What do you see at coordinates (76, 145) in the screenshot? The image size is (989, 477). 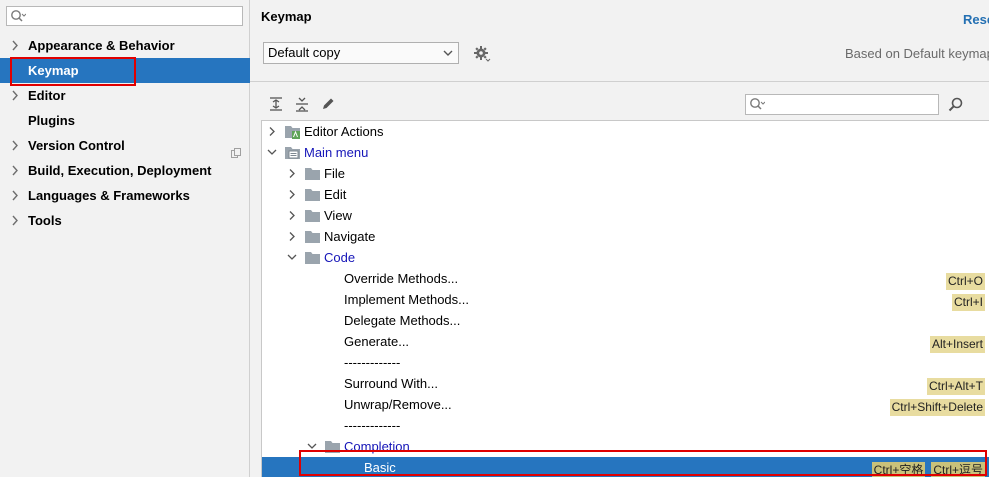 I see `sidebar-item-label: Version Control` at bounding box center [76, 145].